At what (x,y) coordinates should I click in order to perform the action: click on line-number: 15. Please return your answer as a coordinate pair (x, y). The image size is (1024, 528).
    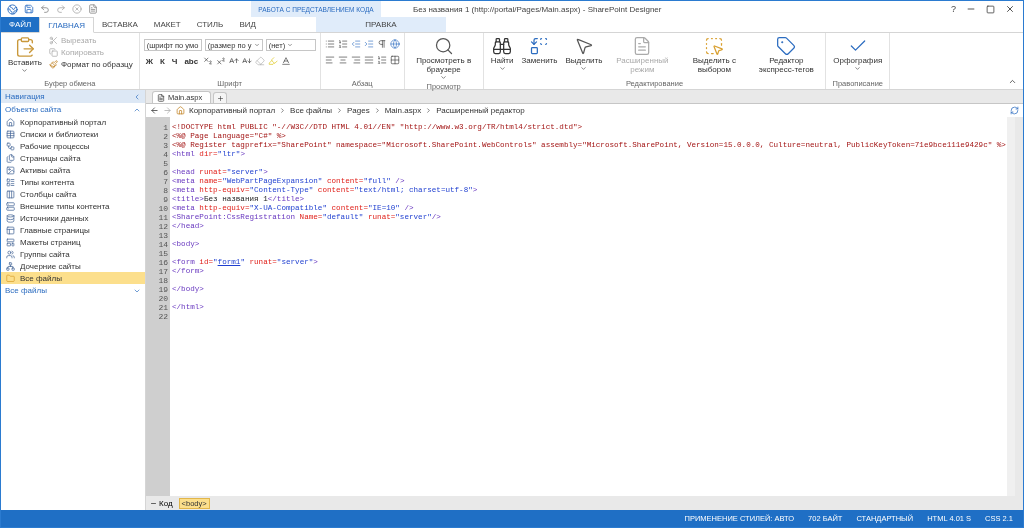
    Looking at the image, I should click on (163, 253).